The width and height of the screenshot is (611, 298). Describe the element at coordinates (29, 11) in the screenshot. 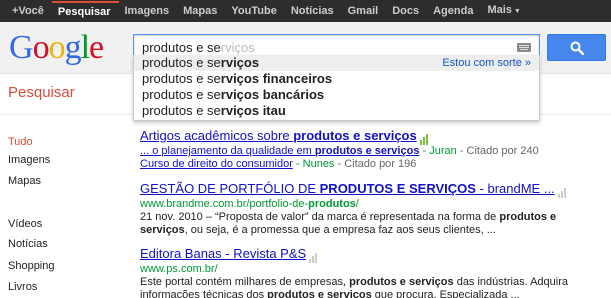

I see `nav-voce: +Você` at that location.